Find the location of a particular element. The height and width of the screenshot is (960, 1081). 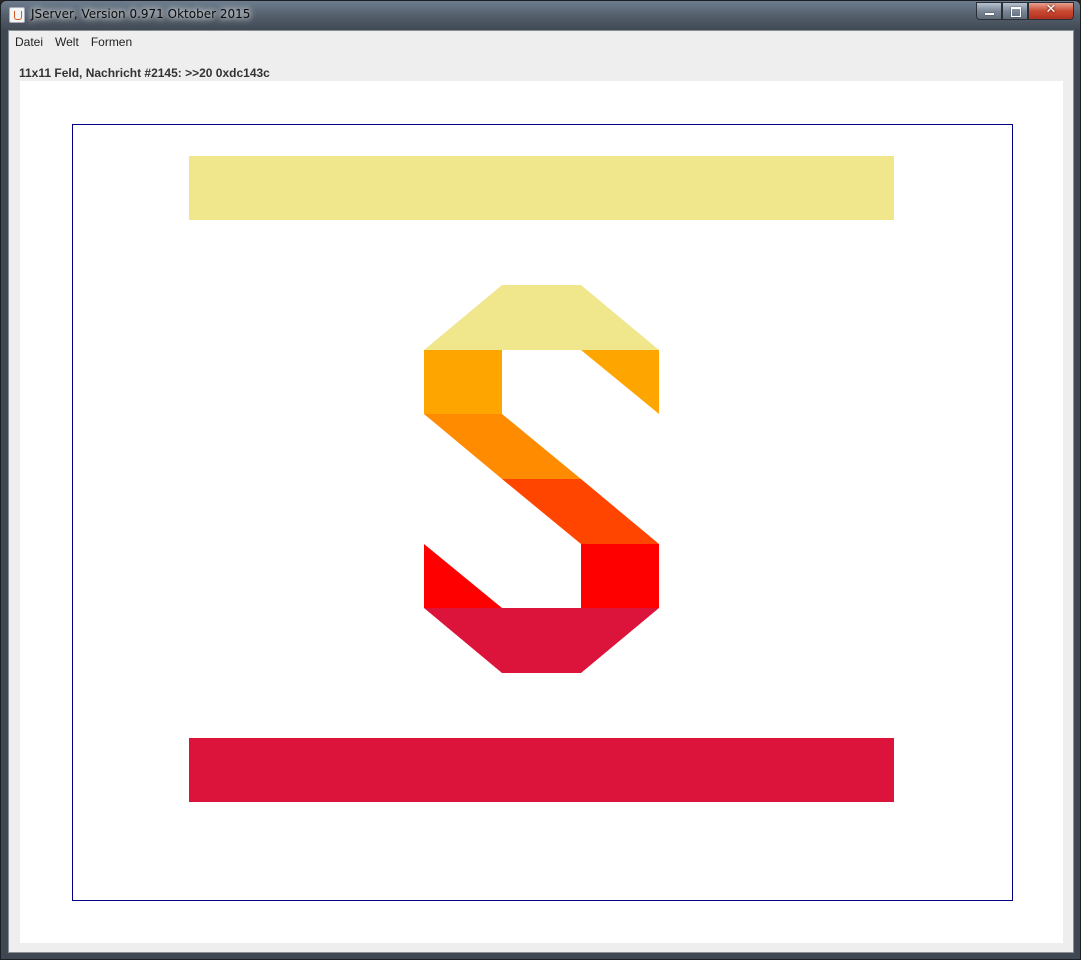

menu-datei: Datei is located at coordinates (29, 42).